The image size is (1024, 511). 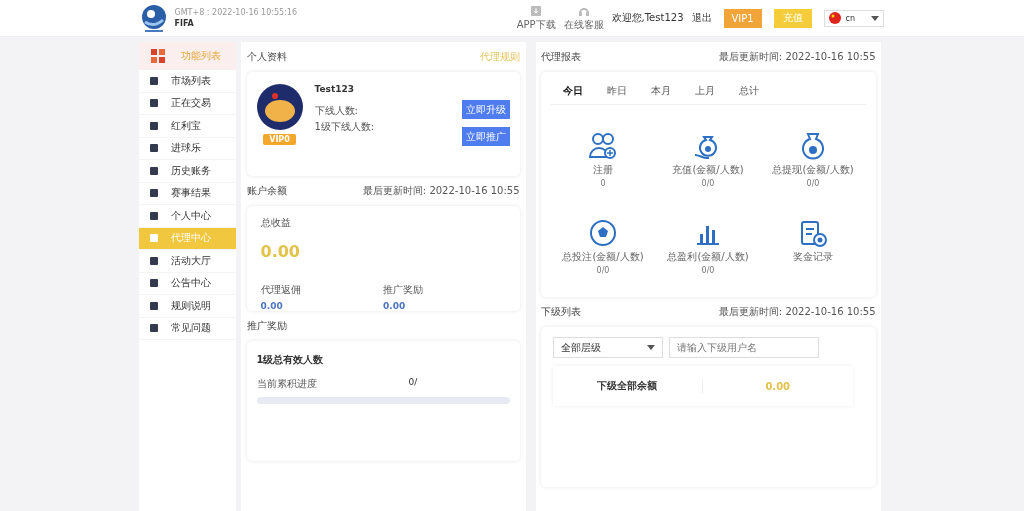 I want to click on sidebar-item: 正在交易, so click(x=187, y=103).